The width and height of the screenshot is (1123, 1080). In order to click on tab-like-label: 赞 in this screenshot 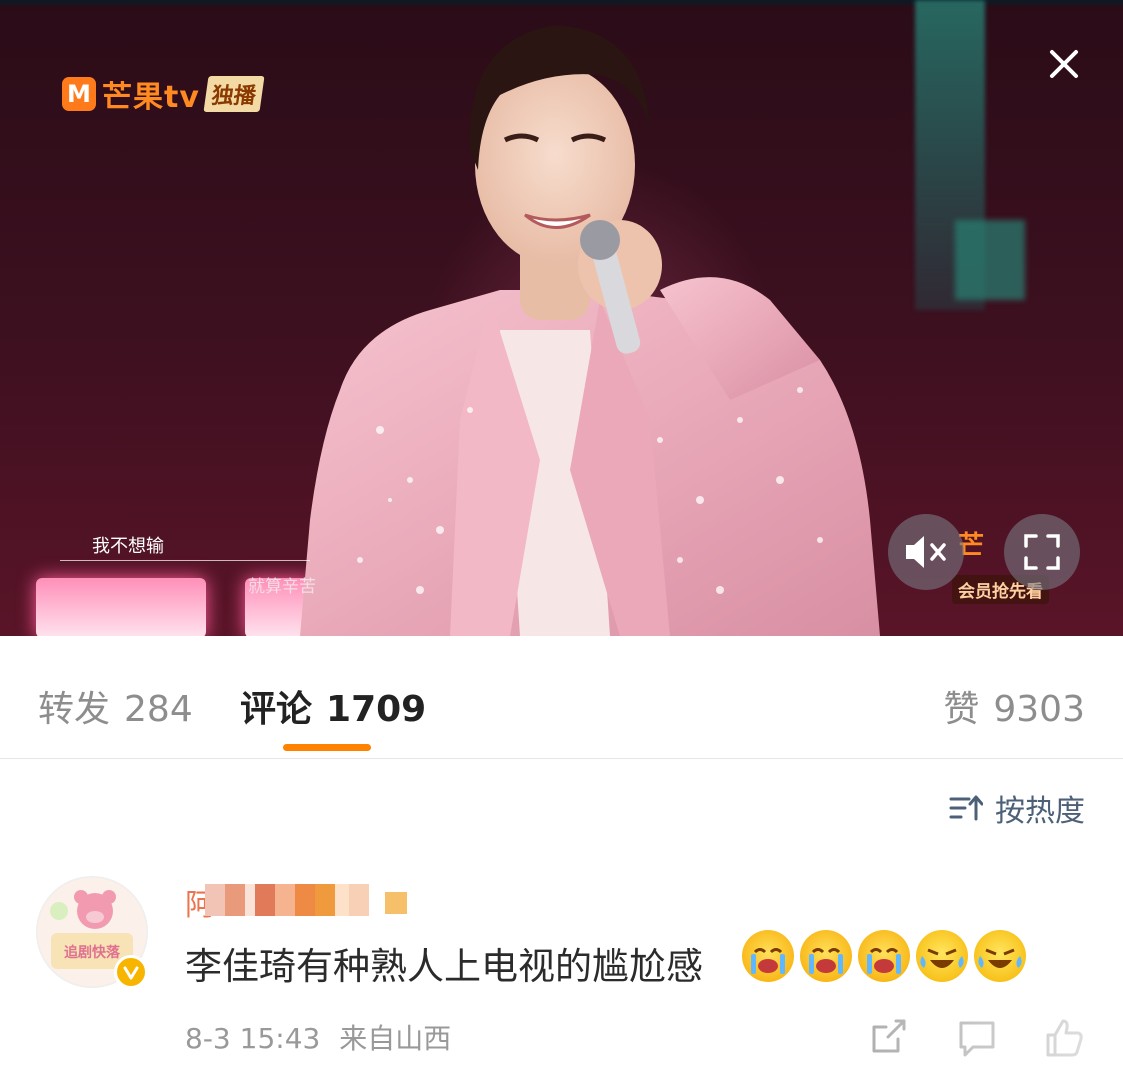, I will do `click(961, 709)`.